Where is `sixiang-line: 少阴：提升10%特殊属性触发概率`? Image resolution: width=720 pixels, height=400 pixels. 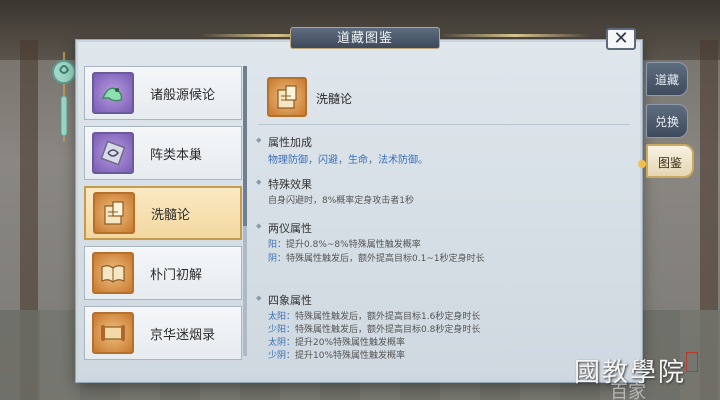
sixiang-line: 少阴：提升10%特殊属性触发概率 is located at coordinates (336, 354).